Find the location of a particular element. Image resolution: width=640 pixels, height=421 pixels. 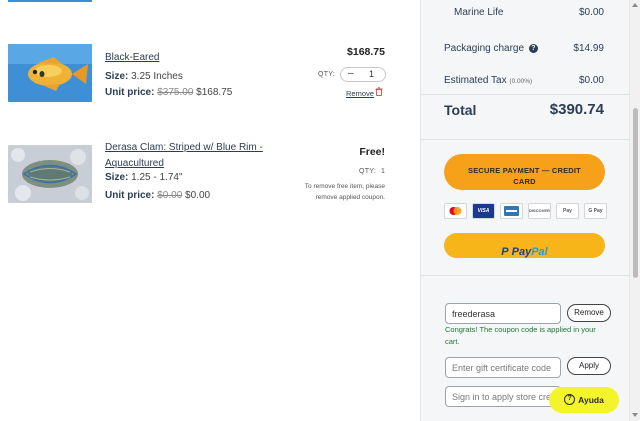

product-image-derasa-clam is located at coordinates (50, 174).